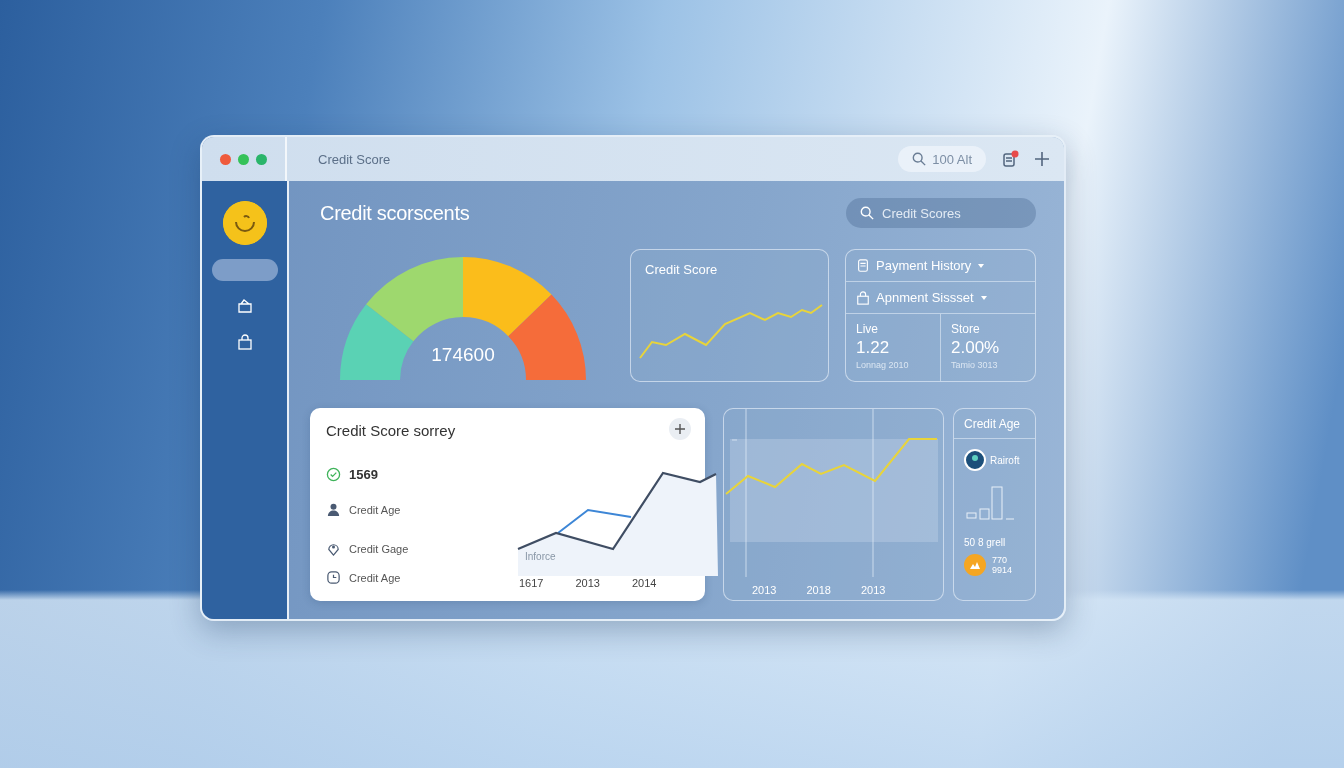 Image resolution: width=1344 pixels, height=768 pixels. What do you see at coordinates (644, 583) in the screenshot?
I see `axis-label: 2014` at bounding box center [644, 583].